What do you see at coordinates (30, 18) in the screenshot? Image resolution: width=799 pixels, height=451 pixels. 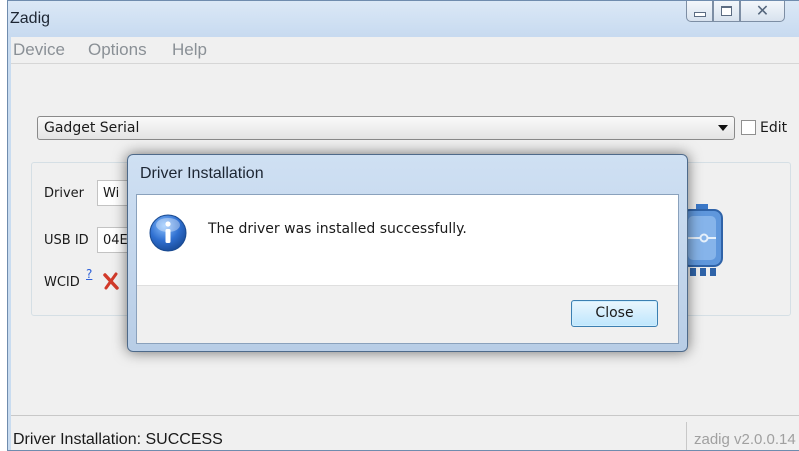 I see `window-title: Zadig` at bounding box center [30, 18].